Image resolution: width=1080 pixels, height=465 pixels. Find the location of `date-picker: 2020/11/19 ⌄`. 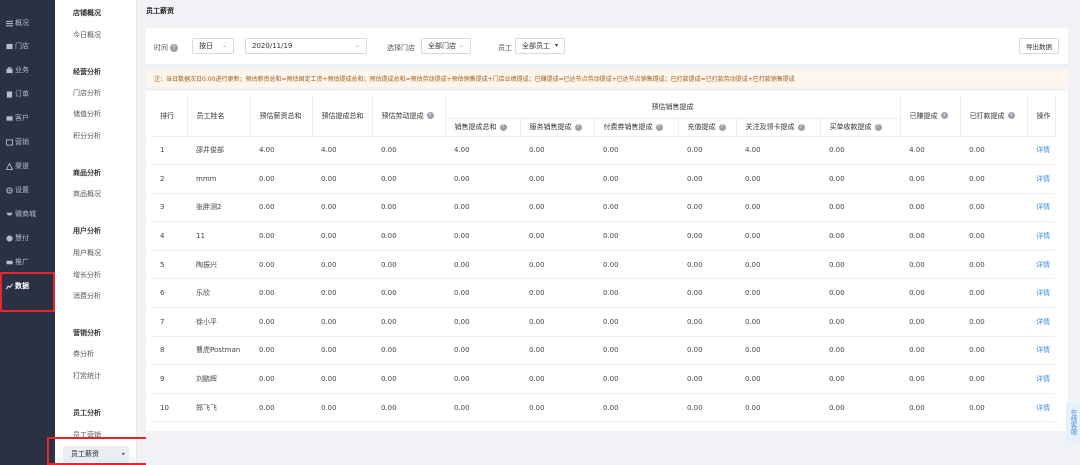

date-picker: 2020/11/19 ⌄ is located at coordinates (306, 46).